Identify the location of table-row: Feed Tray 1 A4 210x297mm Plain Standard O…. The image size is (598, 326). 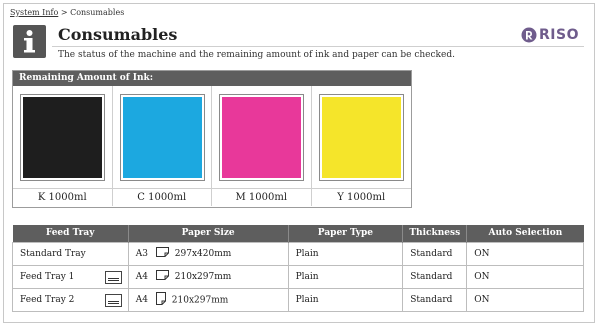
(298, 276).